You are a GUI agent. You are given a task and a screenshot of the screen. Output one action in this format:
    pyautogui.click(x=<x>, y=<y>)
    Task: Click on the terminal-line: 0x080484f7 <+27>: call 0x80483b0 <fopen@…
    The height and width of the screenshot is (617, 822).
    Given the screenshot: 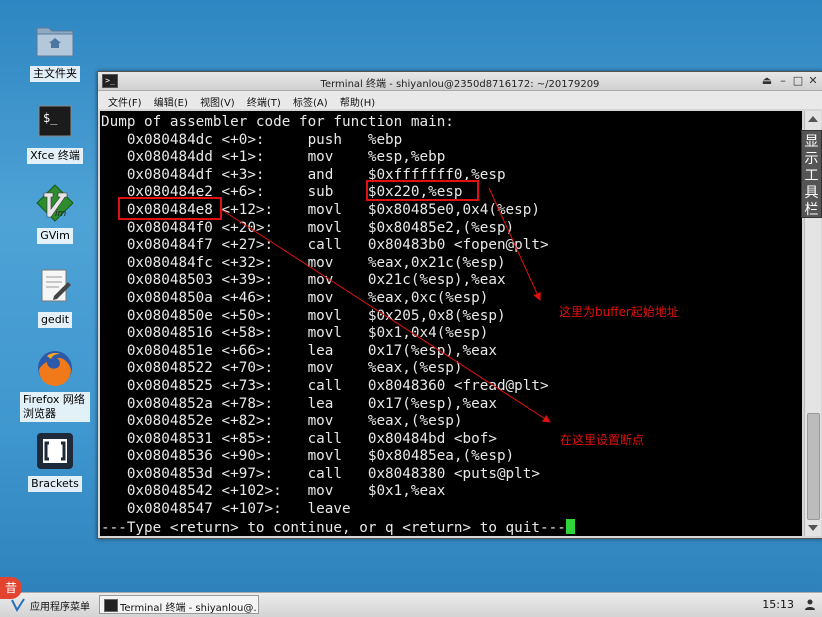 What is the action you would take?
    pyautogui.click(x=325, y=245)
    